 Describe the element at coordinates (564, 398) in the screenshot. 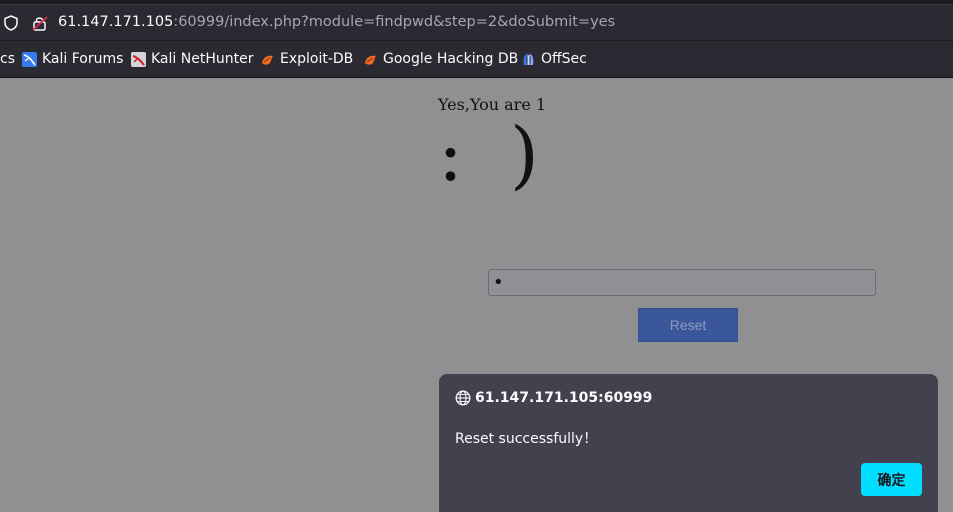

I see `dialog-origin: 61.147.171.105:60999` at that location.